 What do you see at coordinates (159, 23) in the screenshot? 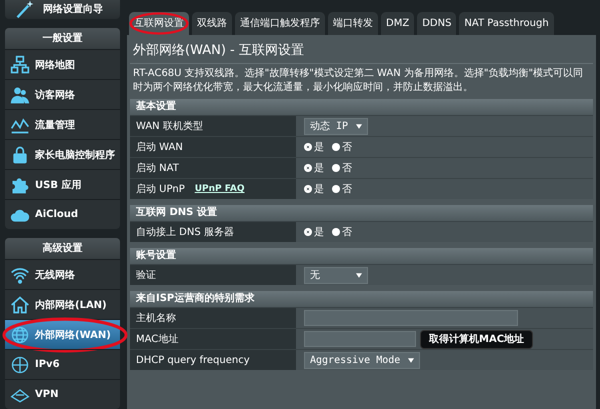
I see `tab: 互联网设置` at bounding box center [159, 23].